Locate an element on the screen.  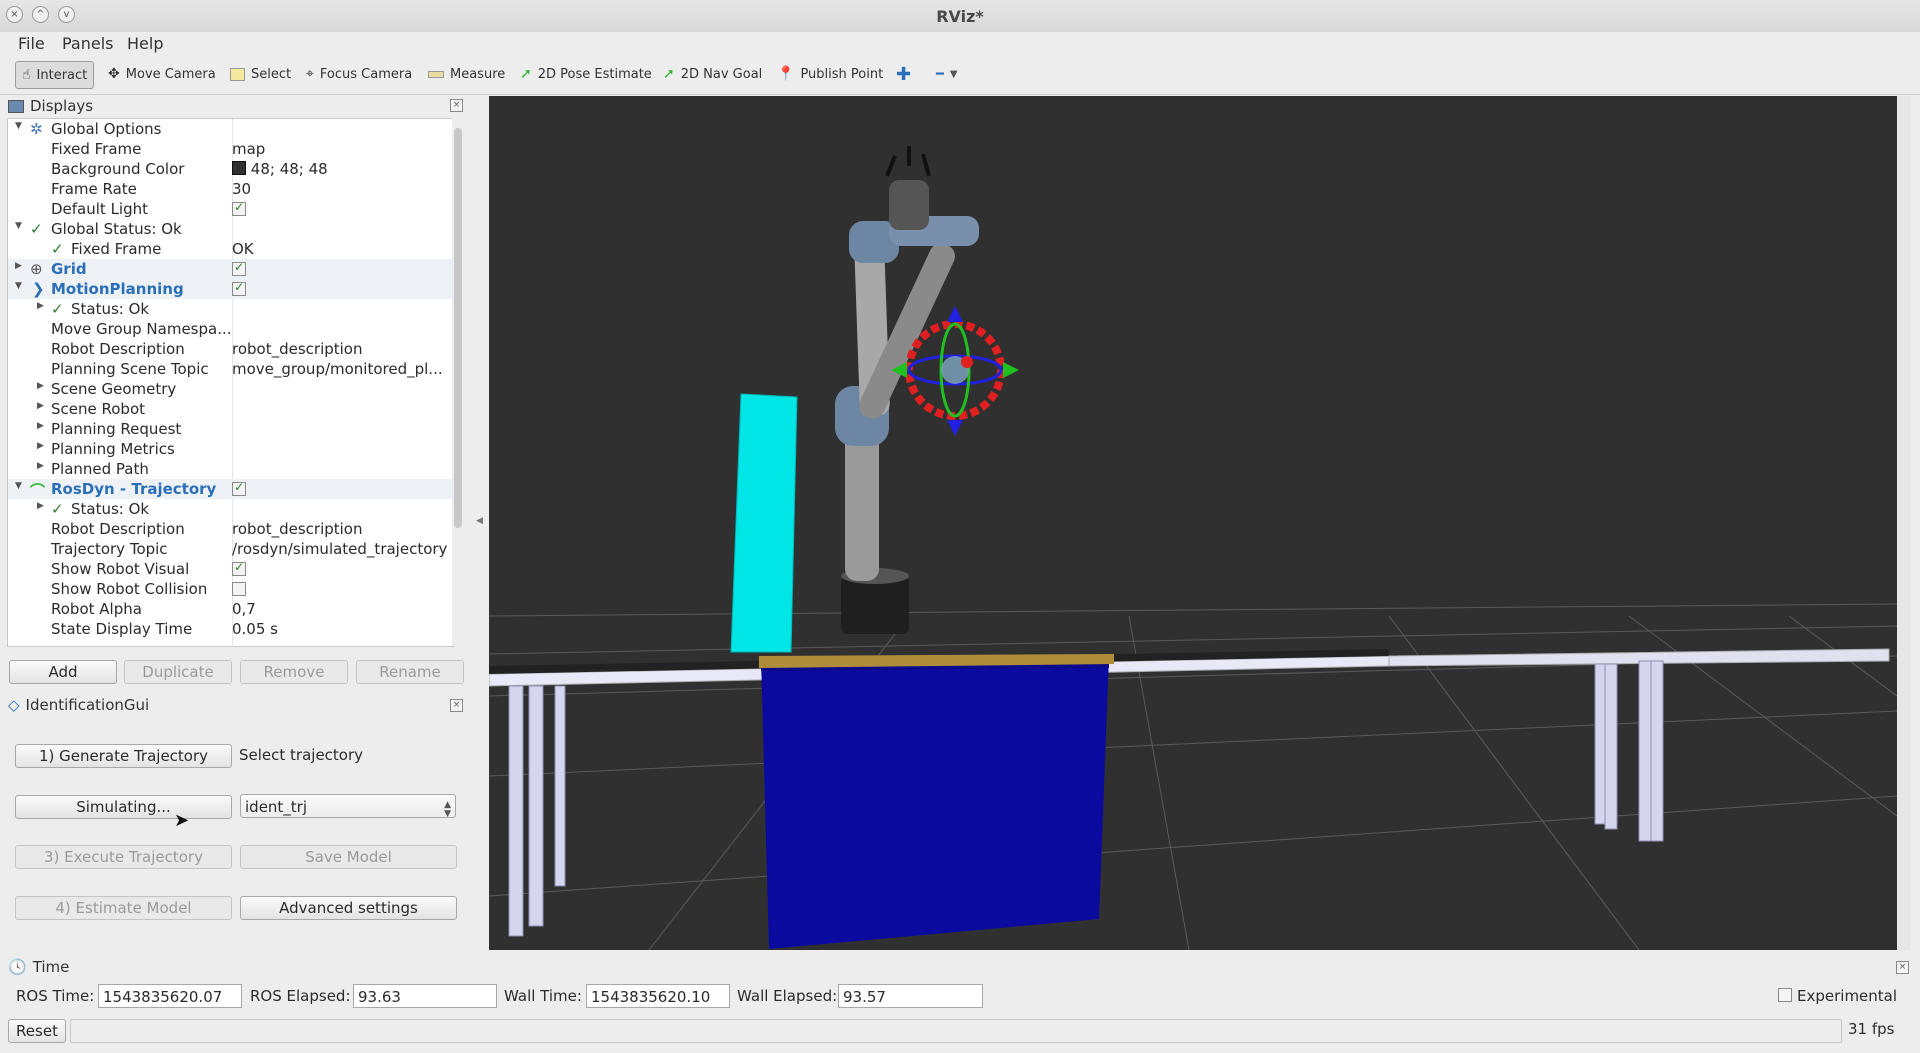
add-tool-button: ✚ is located at coordinates (903, 74).